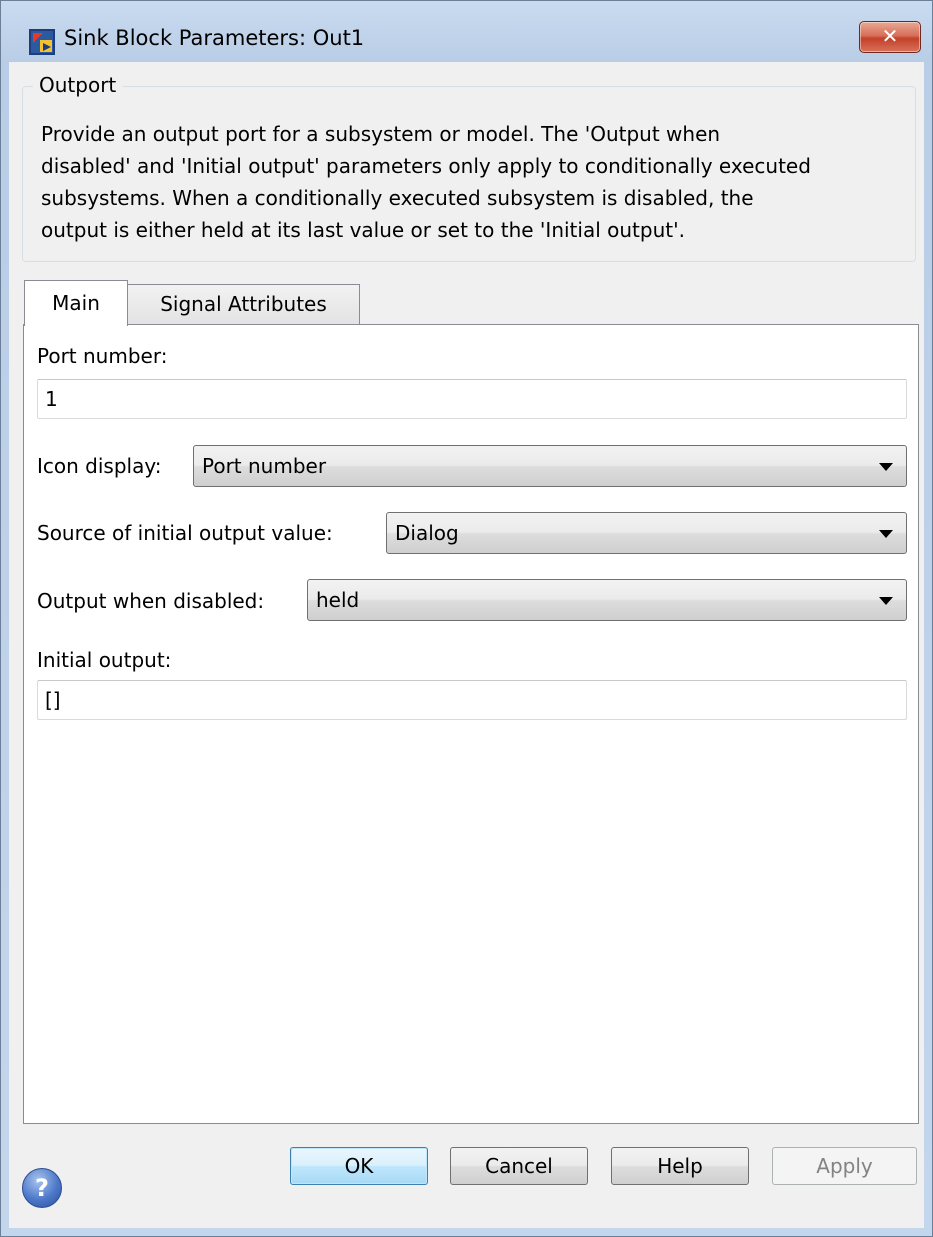 The width and height of the screenshot is (933, 1237). What do you see at coordinates (99, 466) in the screenshot?
I see `icon-display-label: Icon display:` at bounding box center [99, 466].